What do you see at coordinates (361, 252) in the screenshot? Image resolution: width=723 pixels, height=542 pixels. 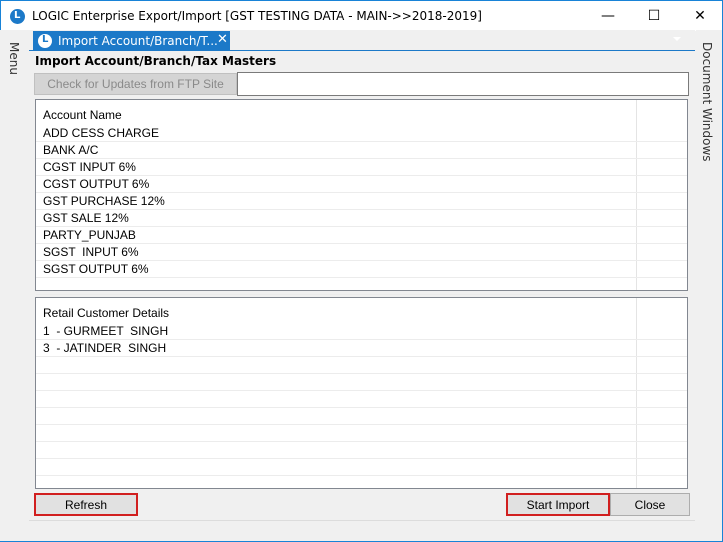 I see `table-row: SGST INPUT 6%` at bounding box center [361, 252].